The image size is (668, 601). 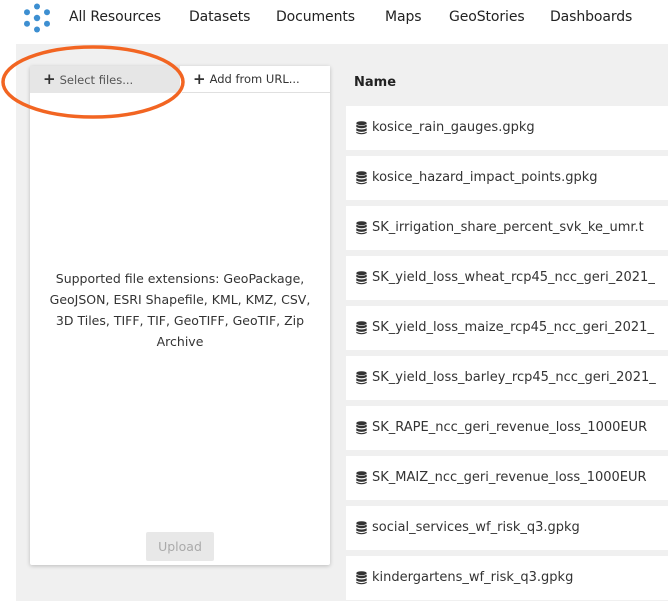 What do you see at coordinates (513, 327) in the screenshot?
I see `resource-name: SK_yield_loss_maize_rcp45_ncc_geri_2021_` at bounding box center [513, 327].